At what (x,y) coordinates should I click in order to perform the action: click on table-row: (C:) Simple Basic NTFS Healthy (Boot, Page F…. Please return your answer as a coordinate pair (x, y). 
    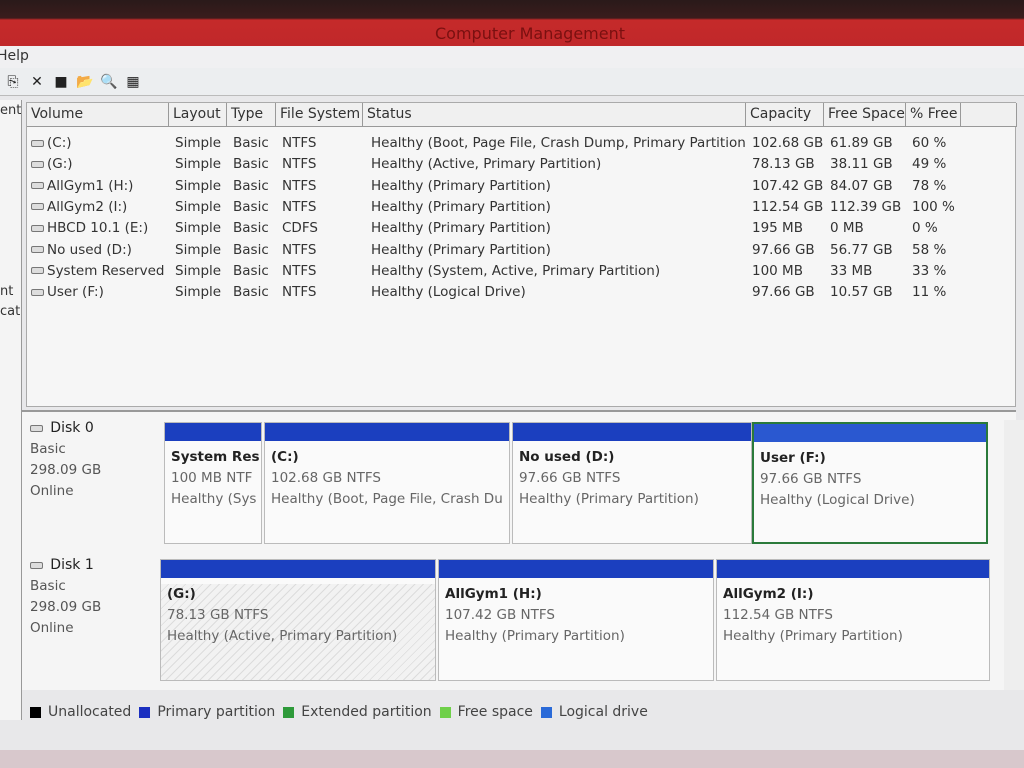
    Looking at the image, I should click on (522, 145).